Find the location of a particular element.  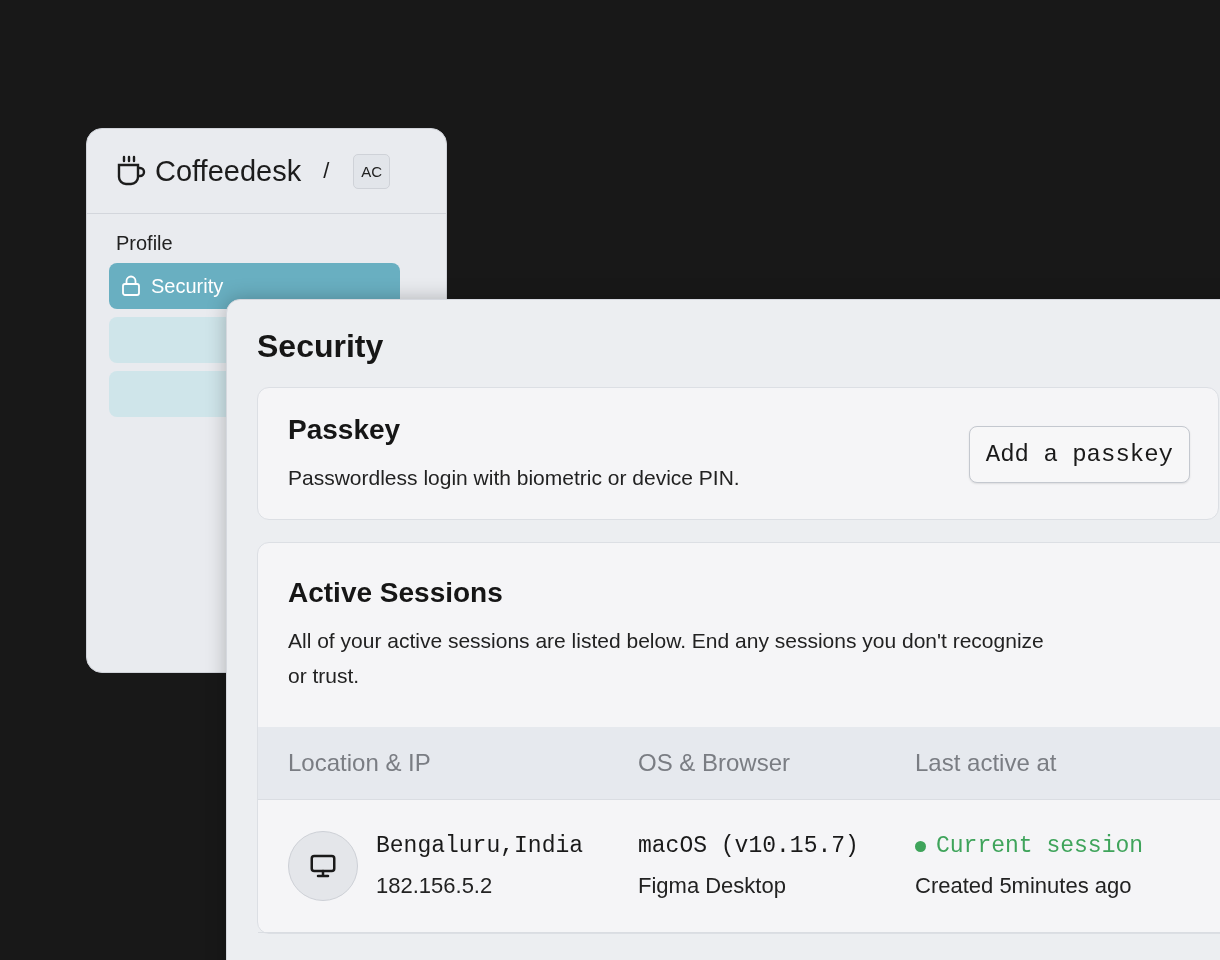

page-title: Security is located at coordinates (321, 346).